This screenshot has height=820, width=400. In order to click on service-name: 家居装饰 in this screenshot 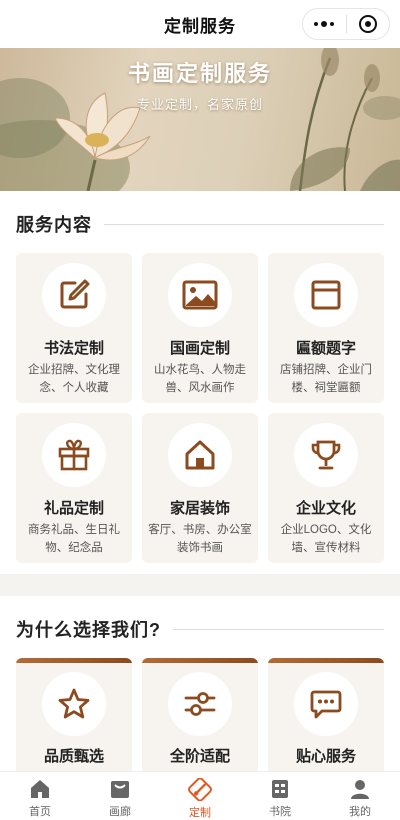, I will do `click(199, 508)`.